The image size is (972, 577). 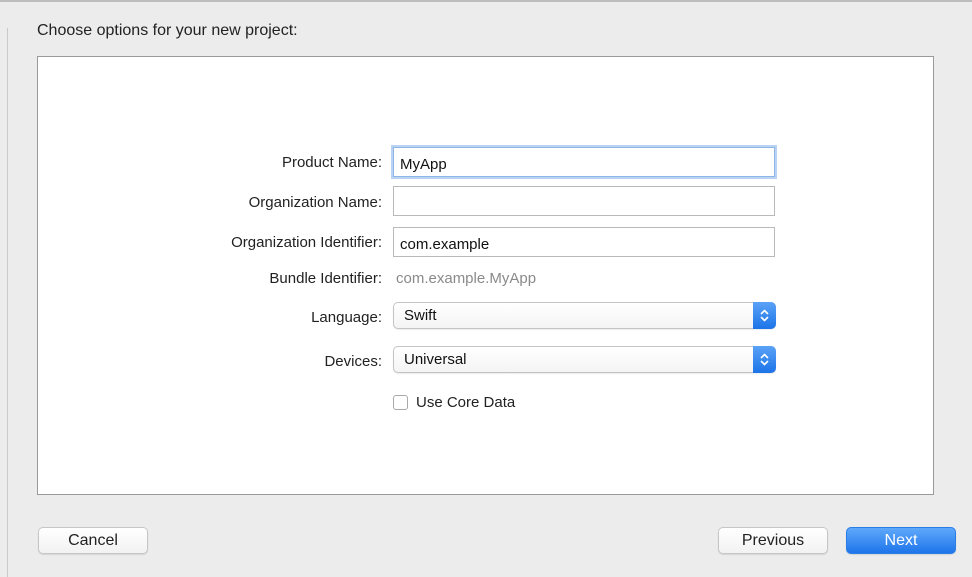 I want to click on devices-label: Devices:, so click(x=353, y=361).